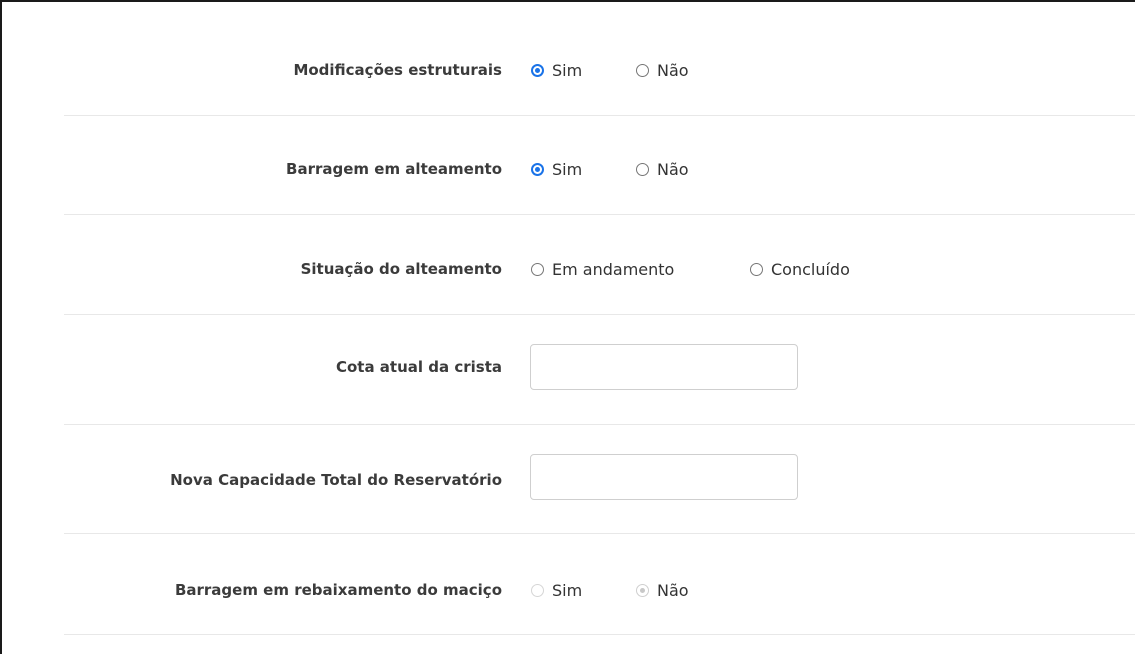 This screenshot has width=1135, height=654. What do you see at coordinates (397, 70) in the screenshot?
I see `field-label: Modificações estruturais` at bounding box center [397, 70].